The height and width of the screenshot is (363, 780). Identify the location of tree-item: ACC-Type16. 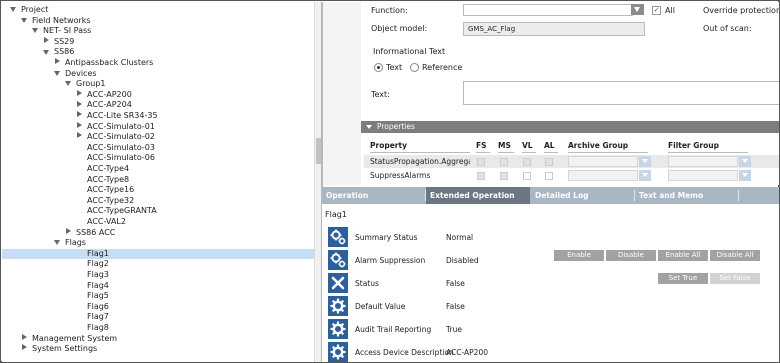
(158, 190).